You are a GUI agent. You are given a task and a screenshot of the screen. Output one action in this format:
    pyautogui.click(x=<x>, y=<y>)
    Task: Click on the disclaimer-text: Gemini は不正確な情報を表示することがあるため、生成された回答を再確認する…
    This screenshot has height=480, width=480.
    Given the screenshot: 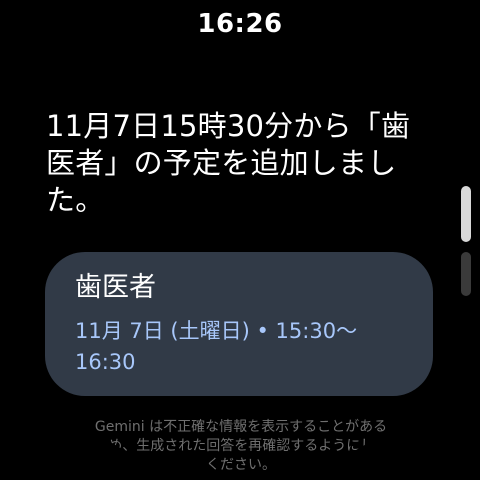 What is the action you would take?
    pyautogui.click(x=241, y=446)
    